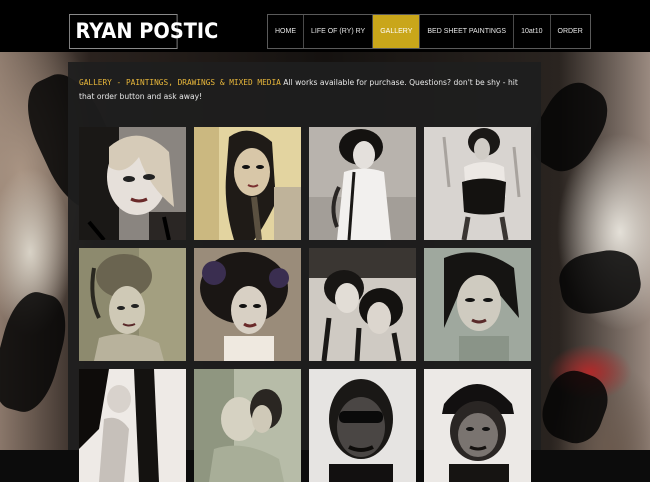  Describe the element at coordinates (362, 183) in the screenshot. I see `gallery-thumbnail-woman-figure-white` at that location.